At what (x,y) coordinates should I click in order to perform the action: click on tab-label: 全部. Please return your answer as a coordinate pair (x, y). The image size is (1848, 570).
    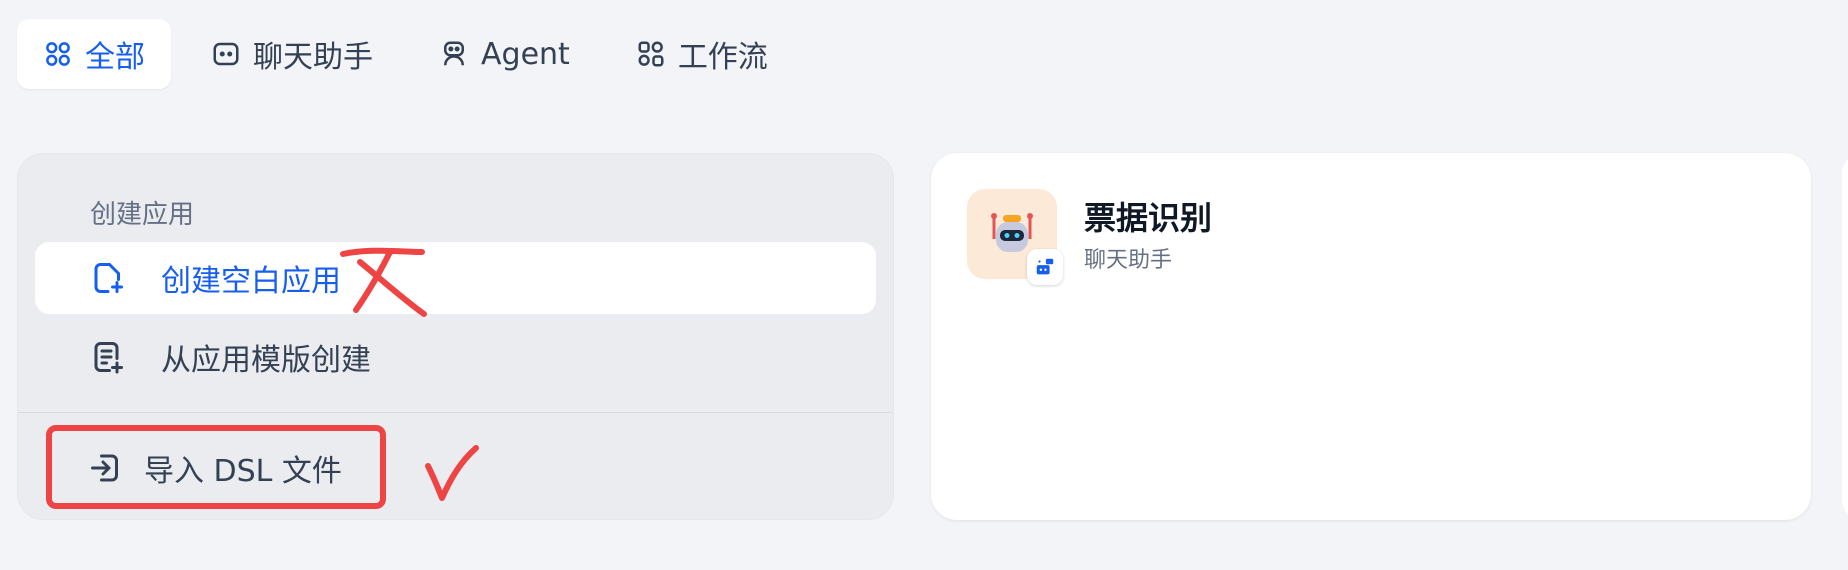
    Looking at the image, I should click on (115, 57).